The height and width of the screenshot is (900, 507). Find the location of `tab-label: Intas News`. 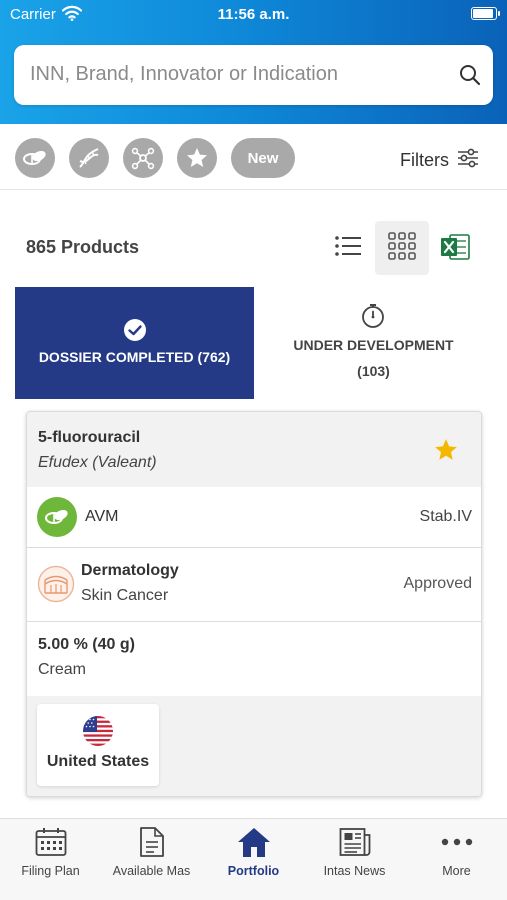

tab-label: Intas News is located at coordinates (354, 871).